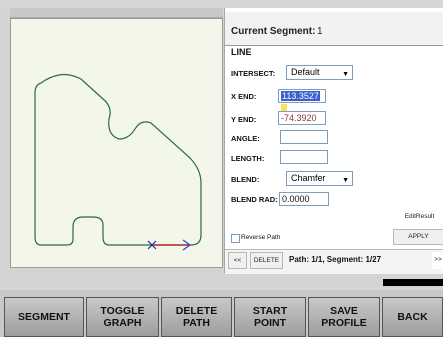  What do you see at coordinates (302, 118) in the screenshot?
I see `y-end-field: -74.3920` at bounding box center [302, 118].